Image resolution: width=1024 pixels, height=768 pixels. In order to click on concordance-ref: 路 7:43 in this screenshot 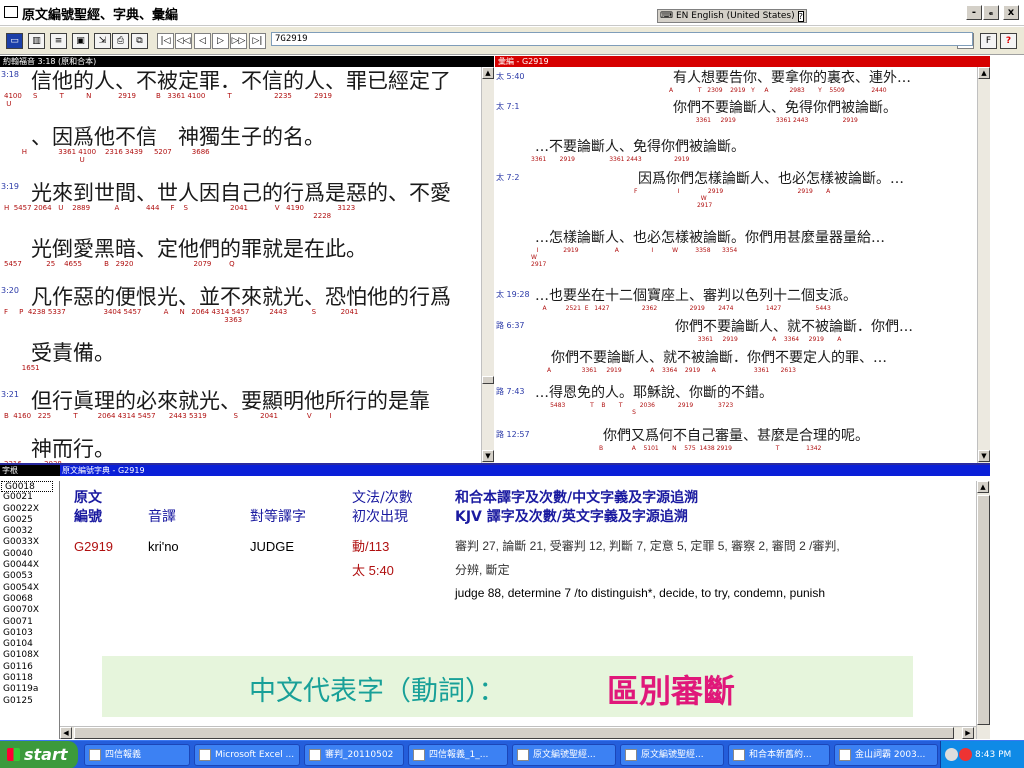, I will do `click(510, 391)`.